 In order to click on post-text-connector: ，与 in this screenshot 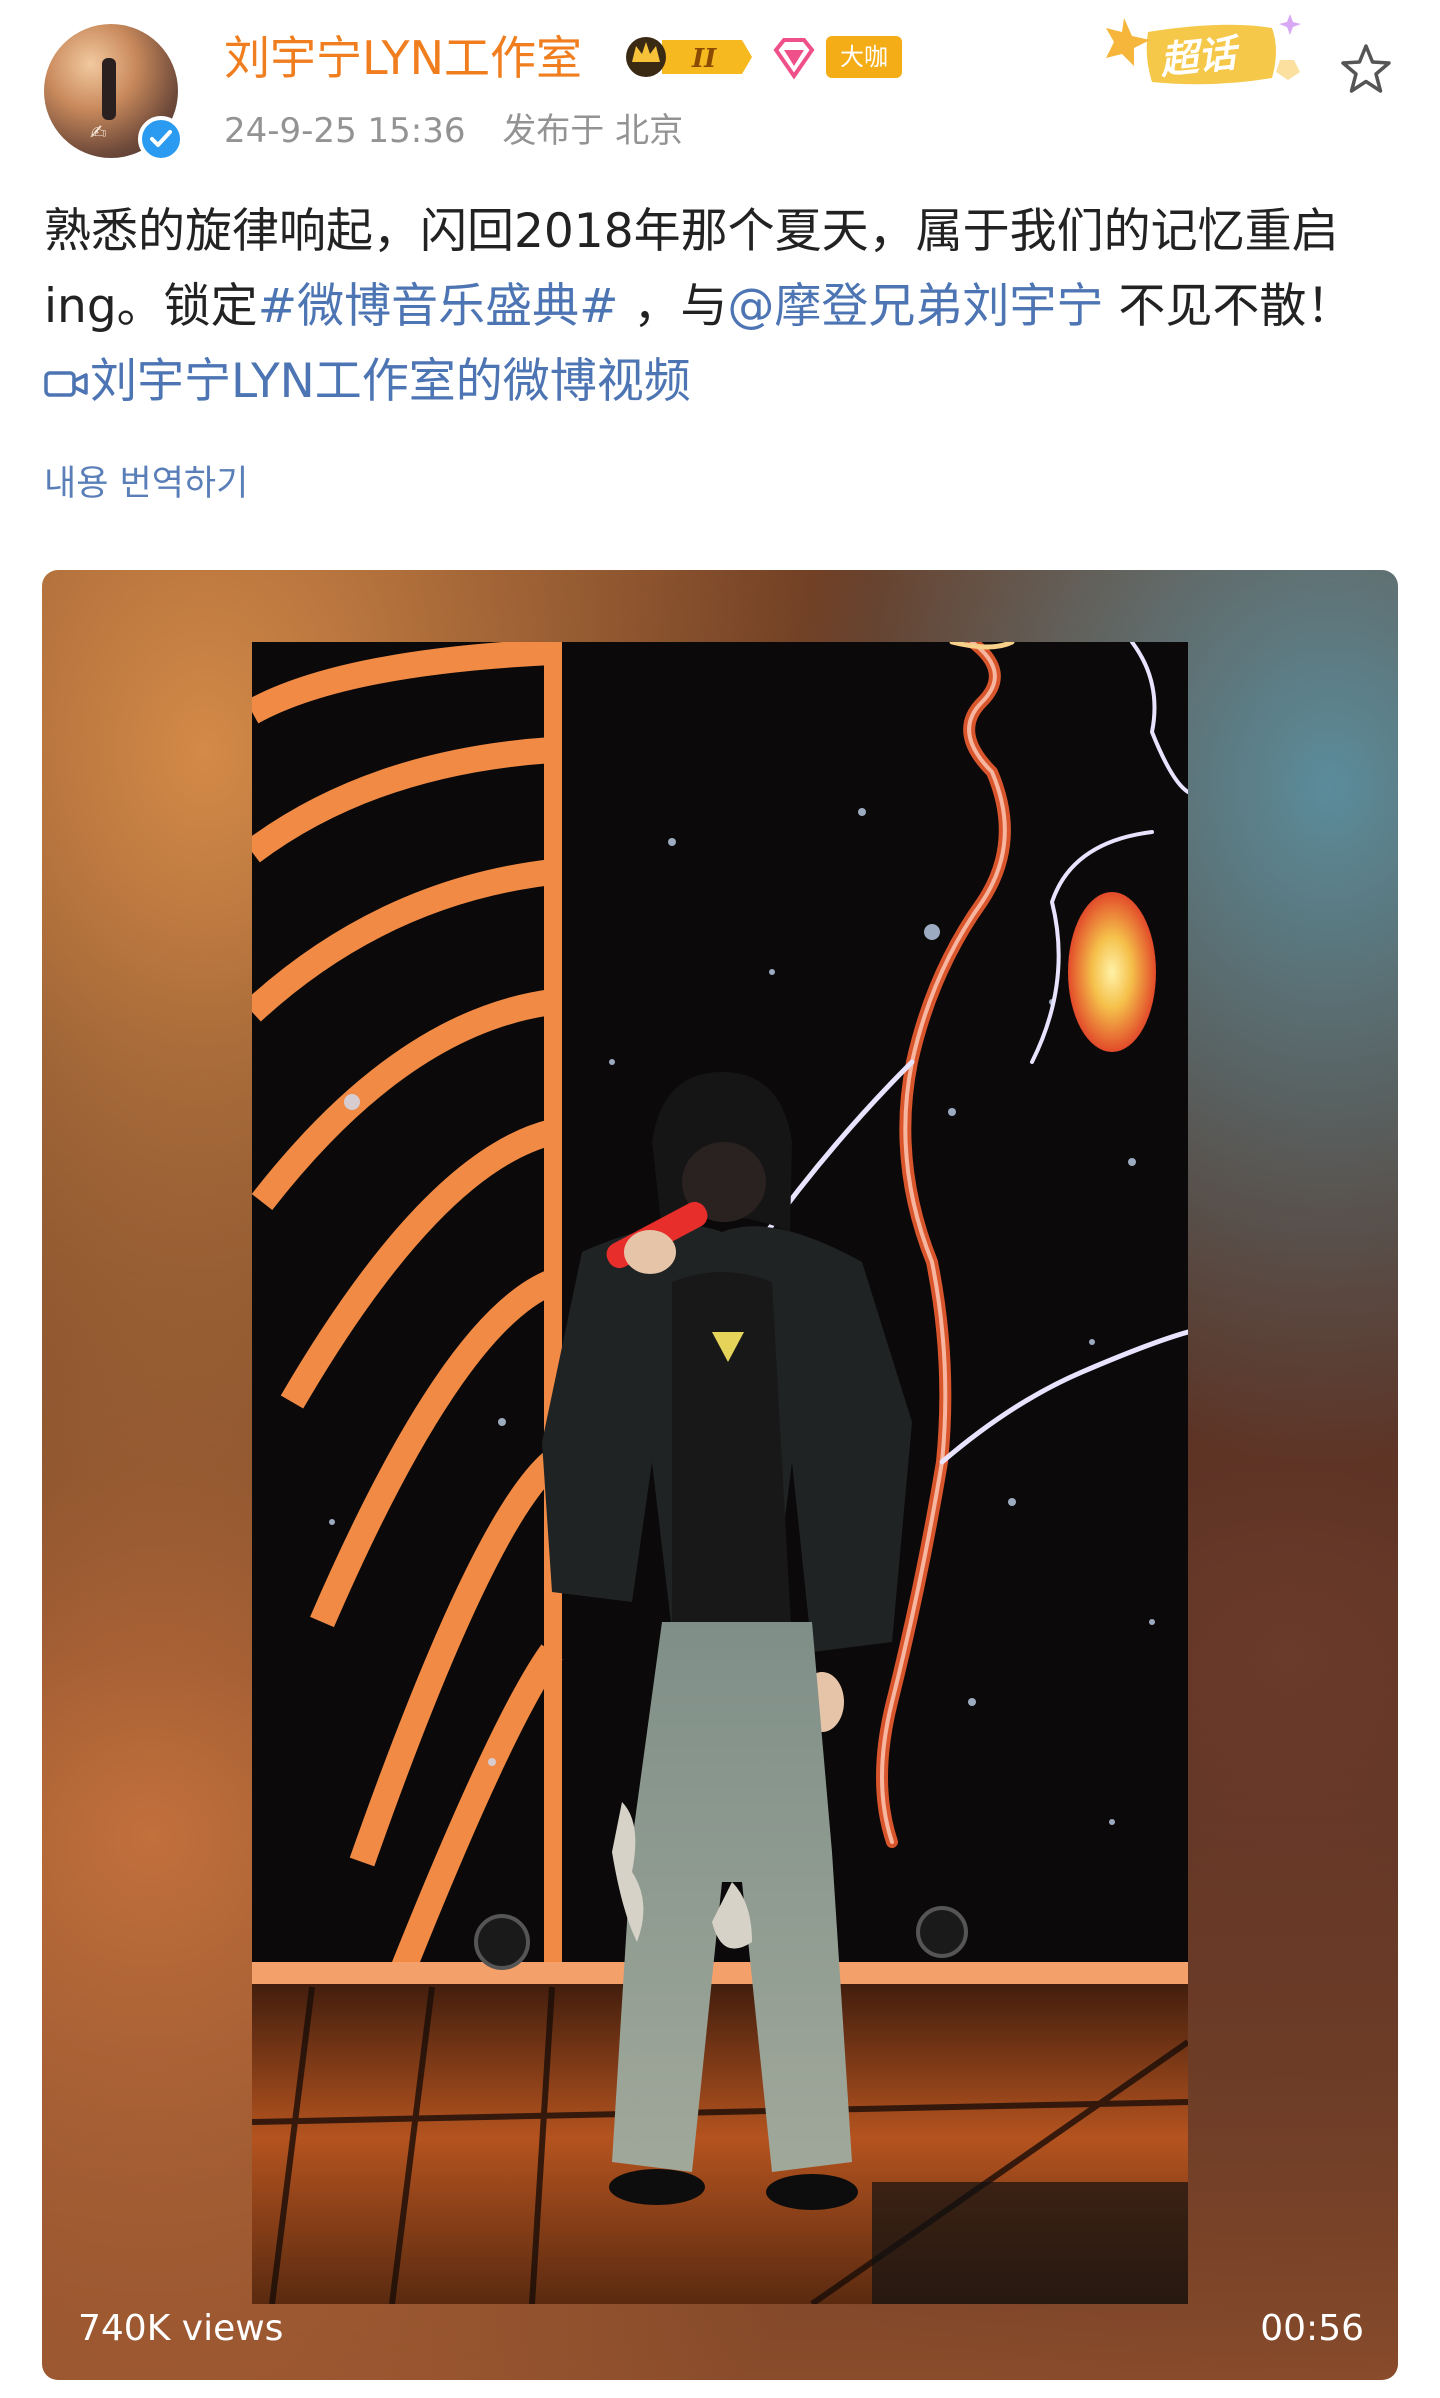, I will do `click(673, 306)`.